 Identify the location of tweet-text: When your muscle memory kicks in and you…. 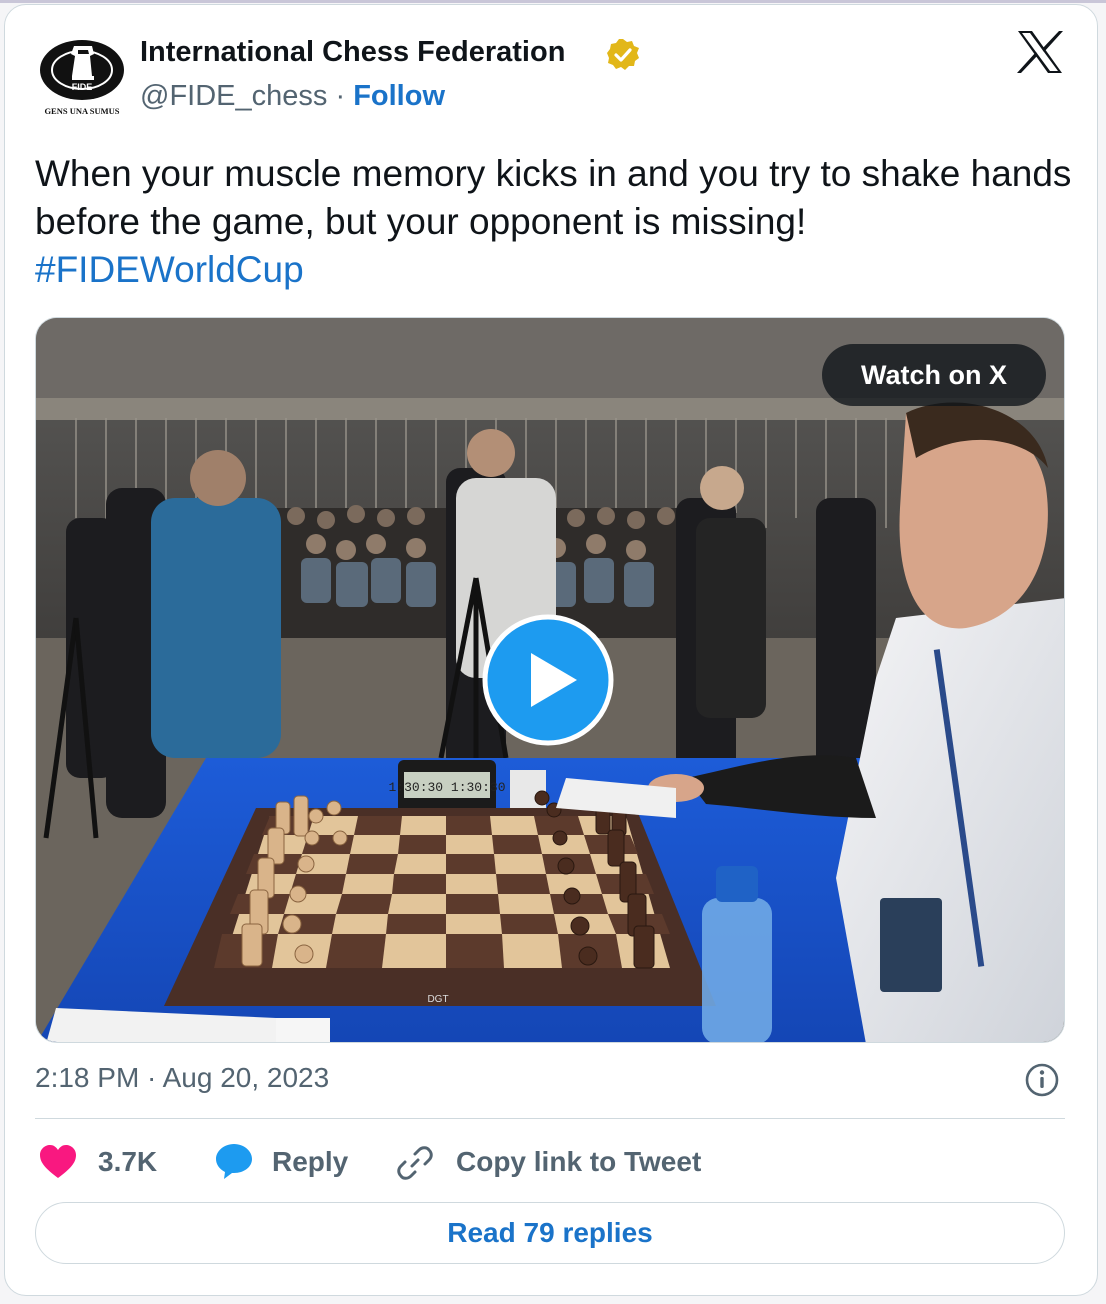
(555, 222).